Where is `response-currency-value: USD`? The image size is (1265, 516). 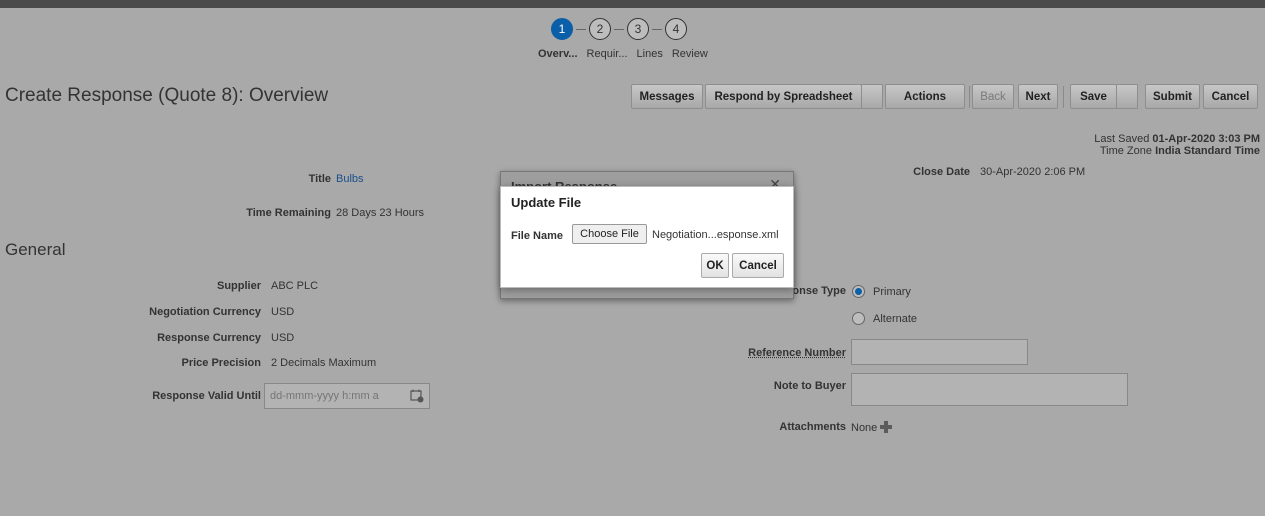
response-currency-value: USD is located at coordinates (283, 338).